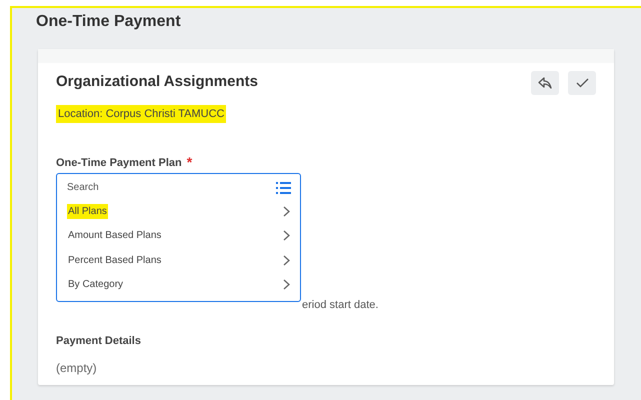 This screenshot has width=641, height=400. I want to click on required-asterisk: *, so click(189, 163).